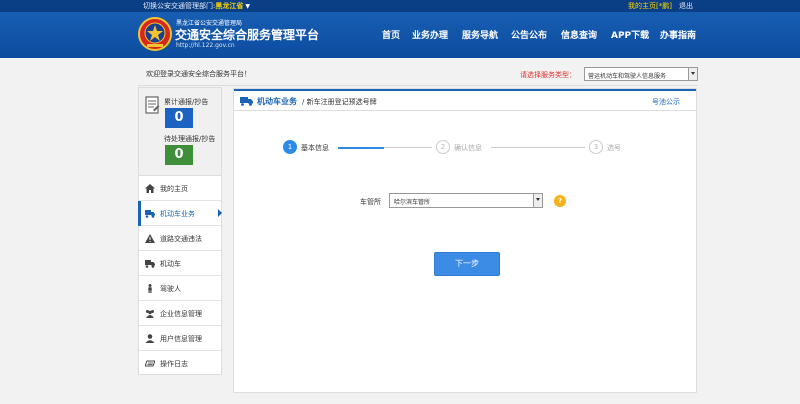 This screenshot has width=800, height=404. Describe the element at coordinates (190, 139) in the screenshot. I see `pending-notices-label: 待处理通报/抄告` at that location.